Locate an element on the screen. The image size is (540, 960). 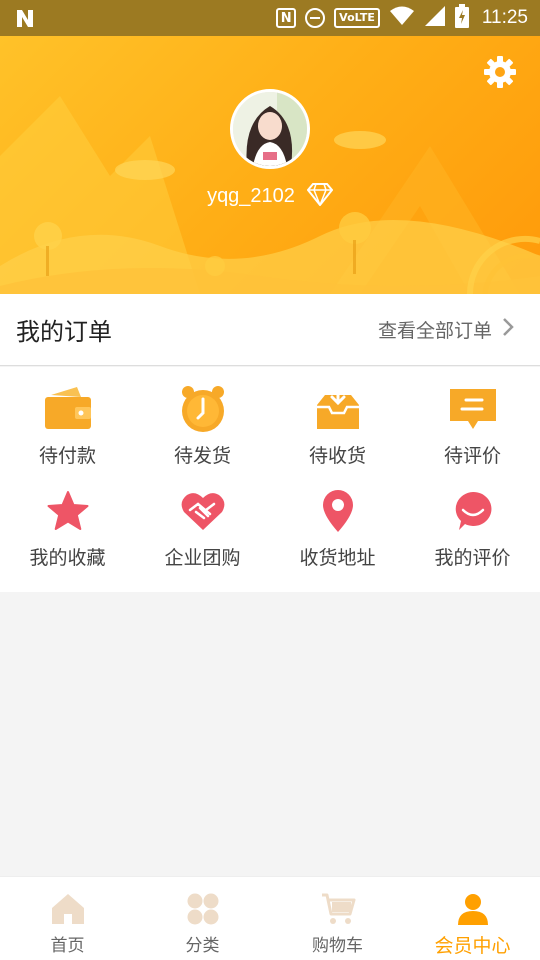
view-all-orders-link: 查看全部订单 is located at coordinates (446, 329).